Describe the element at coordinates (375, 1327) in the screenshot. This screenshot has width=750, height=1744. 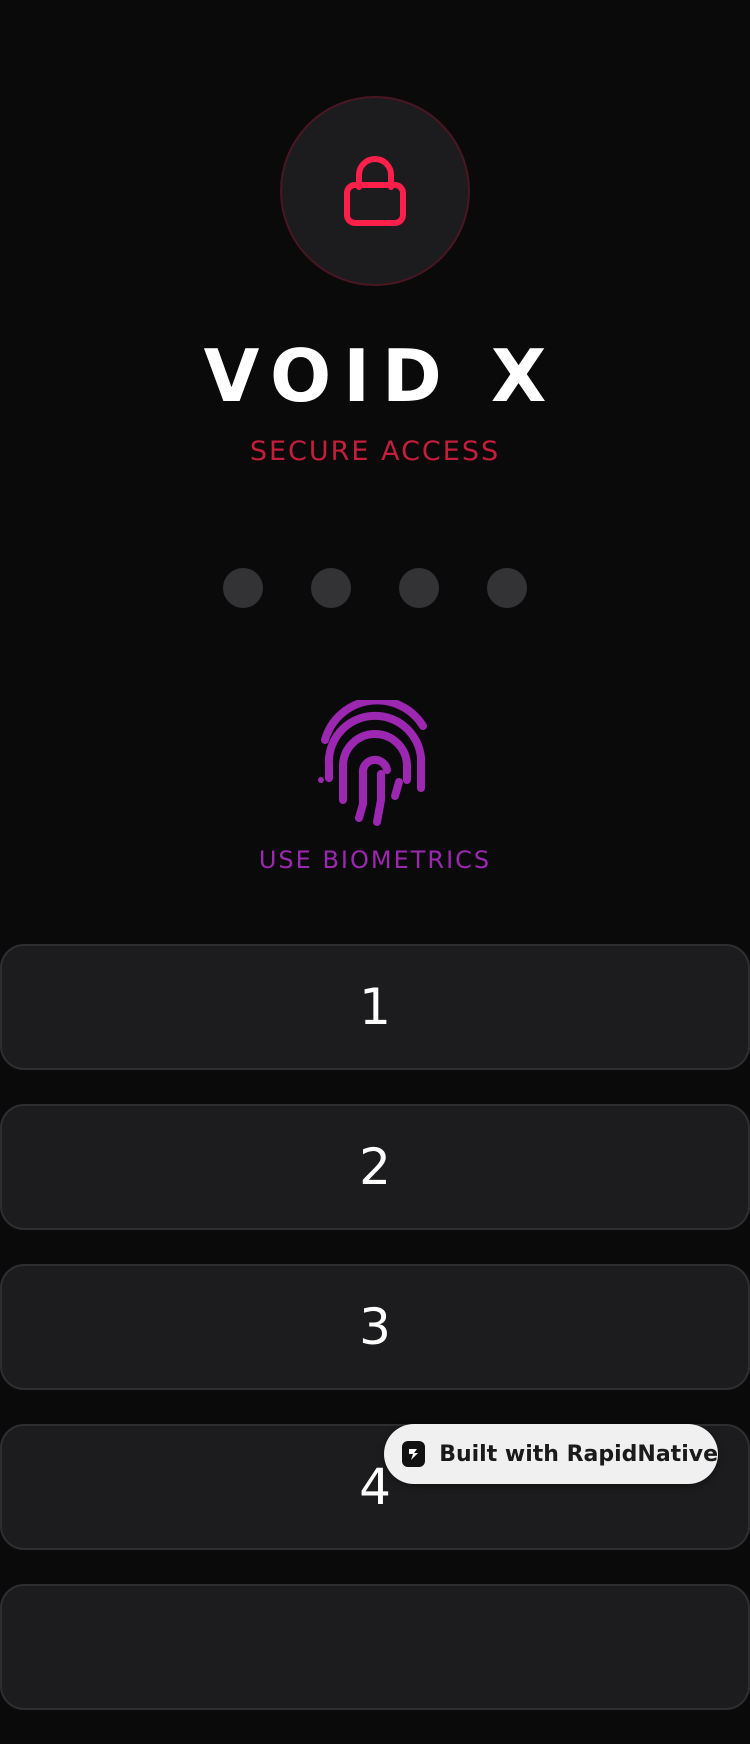
I see `keypad-key-3: 3` at that location.